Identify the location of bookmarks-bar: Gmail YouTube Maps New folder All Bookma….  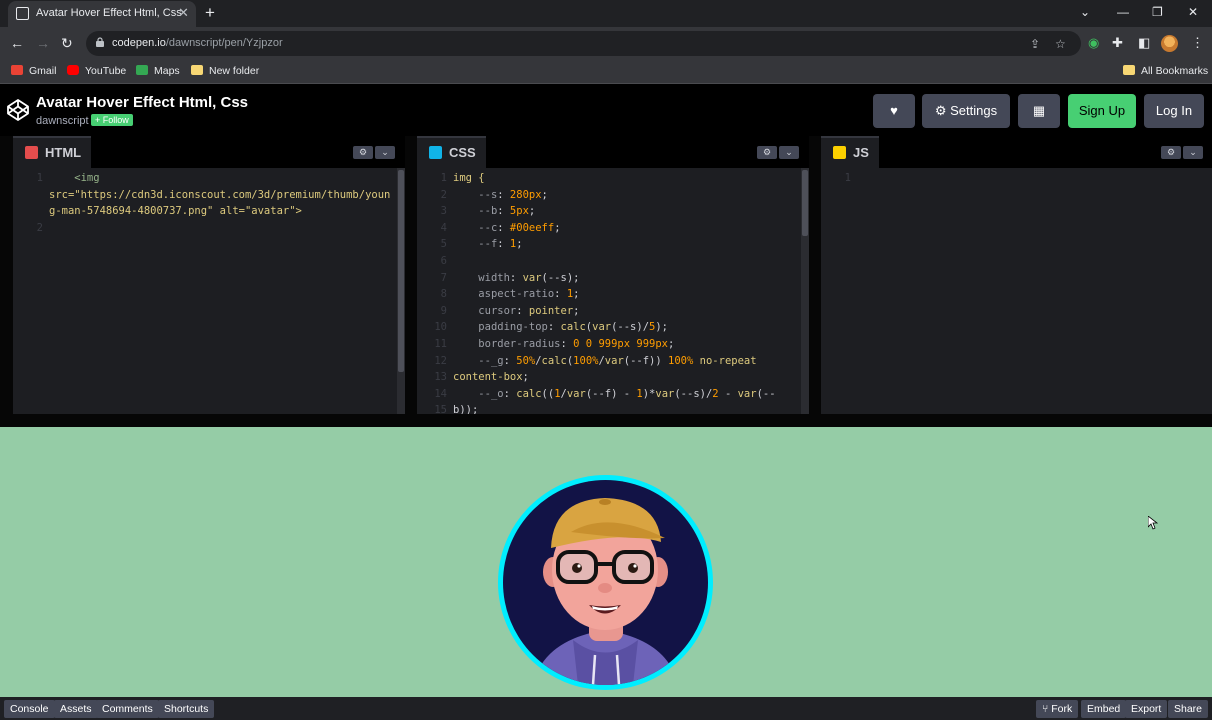
(606, 72).